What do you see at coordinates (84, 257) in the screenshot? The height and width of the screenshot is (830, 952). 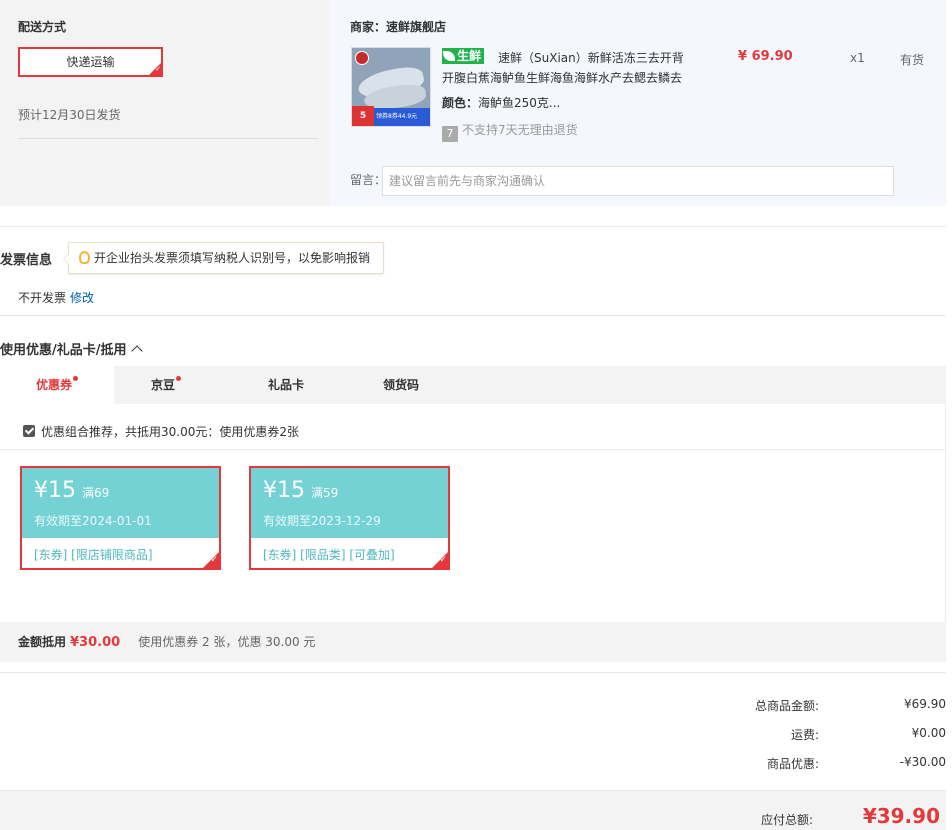 I see `lightbulb-icon` at bounding box center [84, 257].